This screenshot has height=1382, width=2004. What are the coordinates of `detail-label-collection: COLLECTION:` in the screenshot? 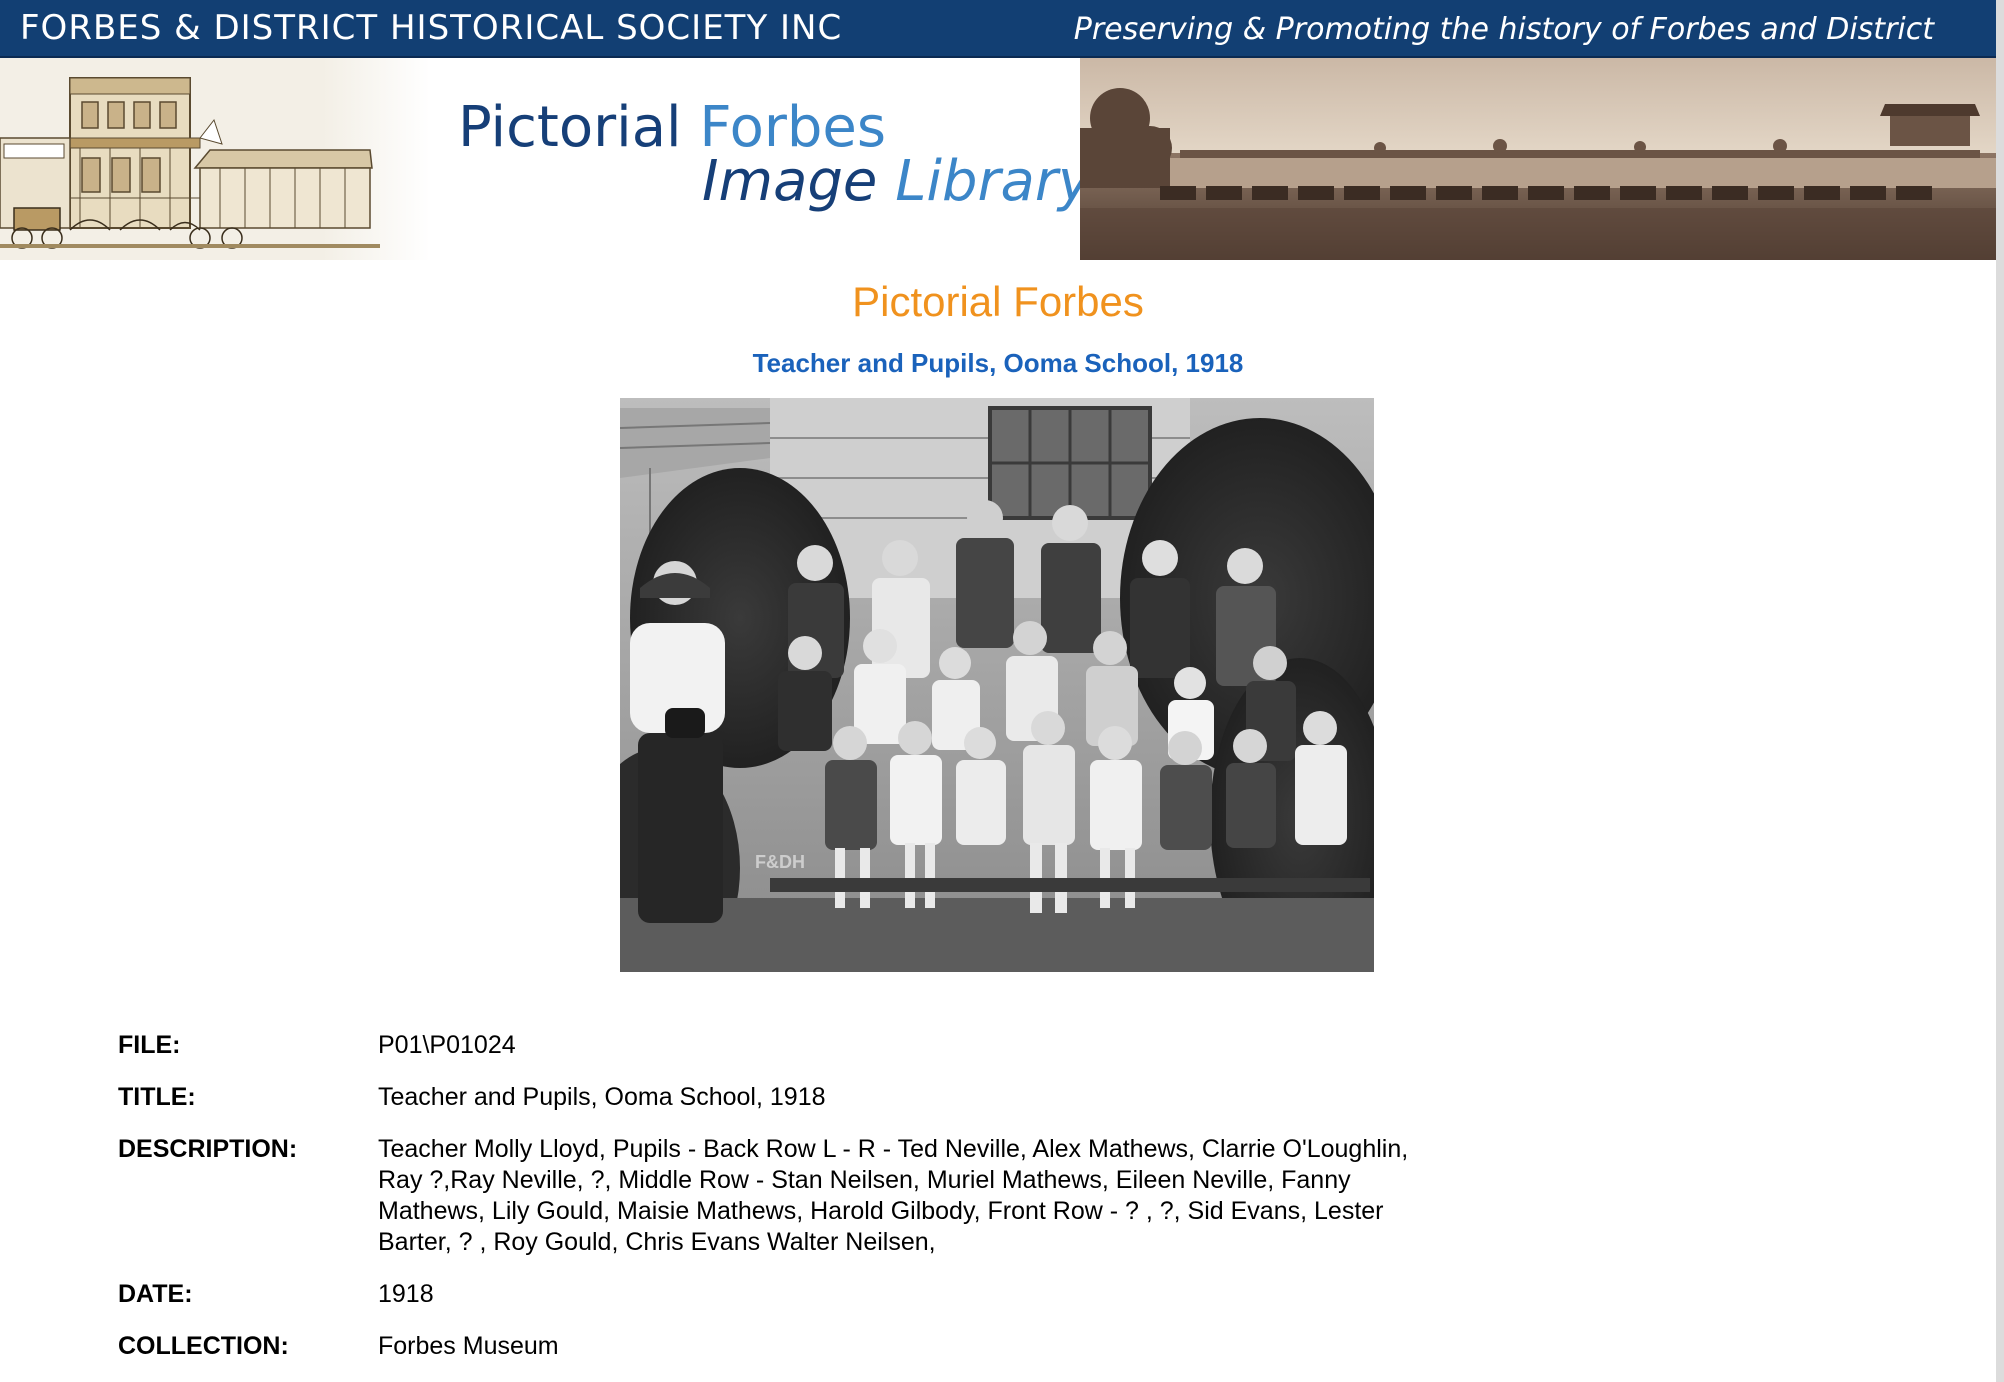 It's located at (203, 1346).